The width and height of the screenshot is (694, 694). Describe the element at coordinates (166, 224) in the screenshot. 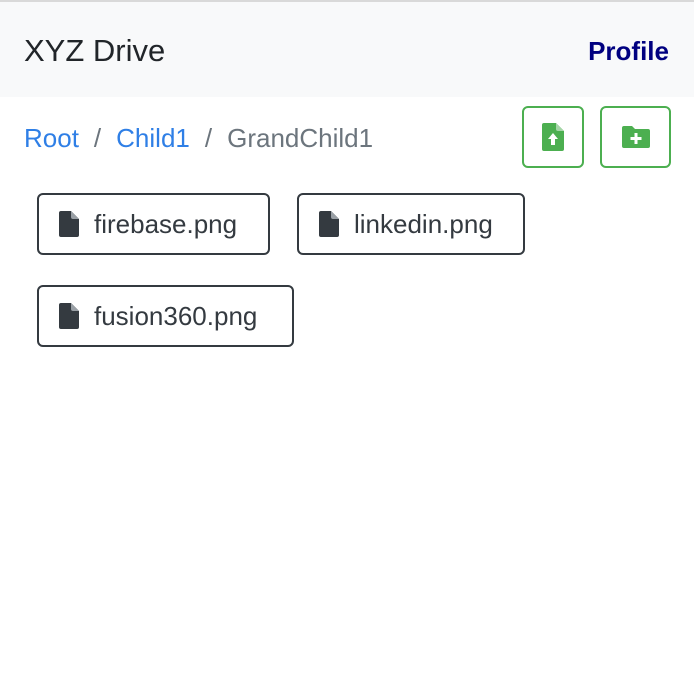

I see `file-name: firebase.png` at that location.